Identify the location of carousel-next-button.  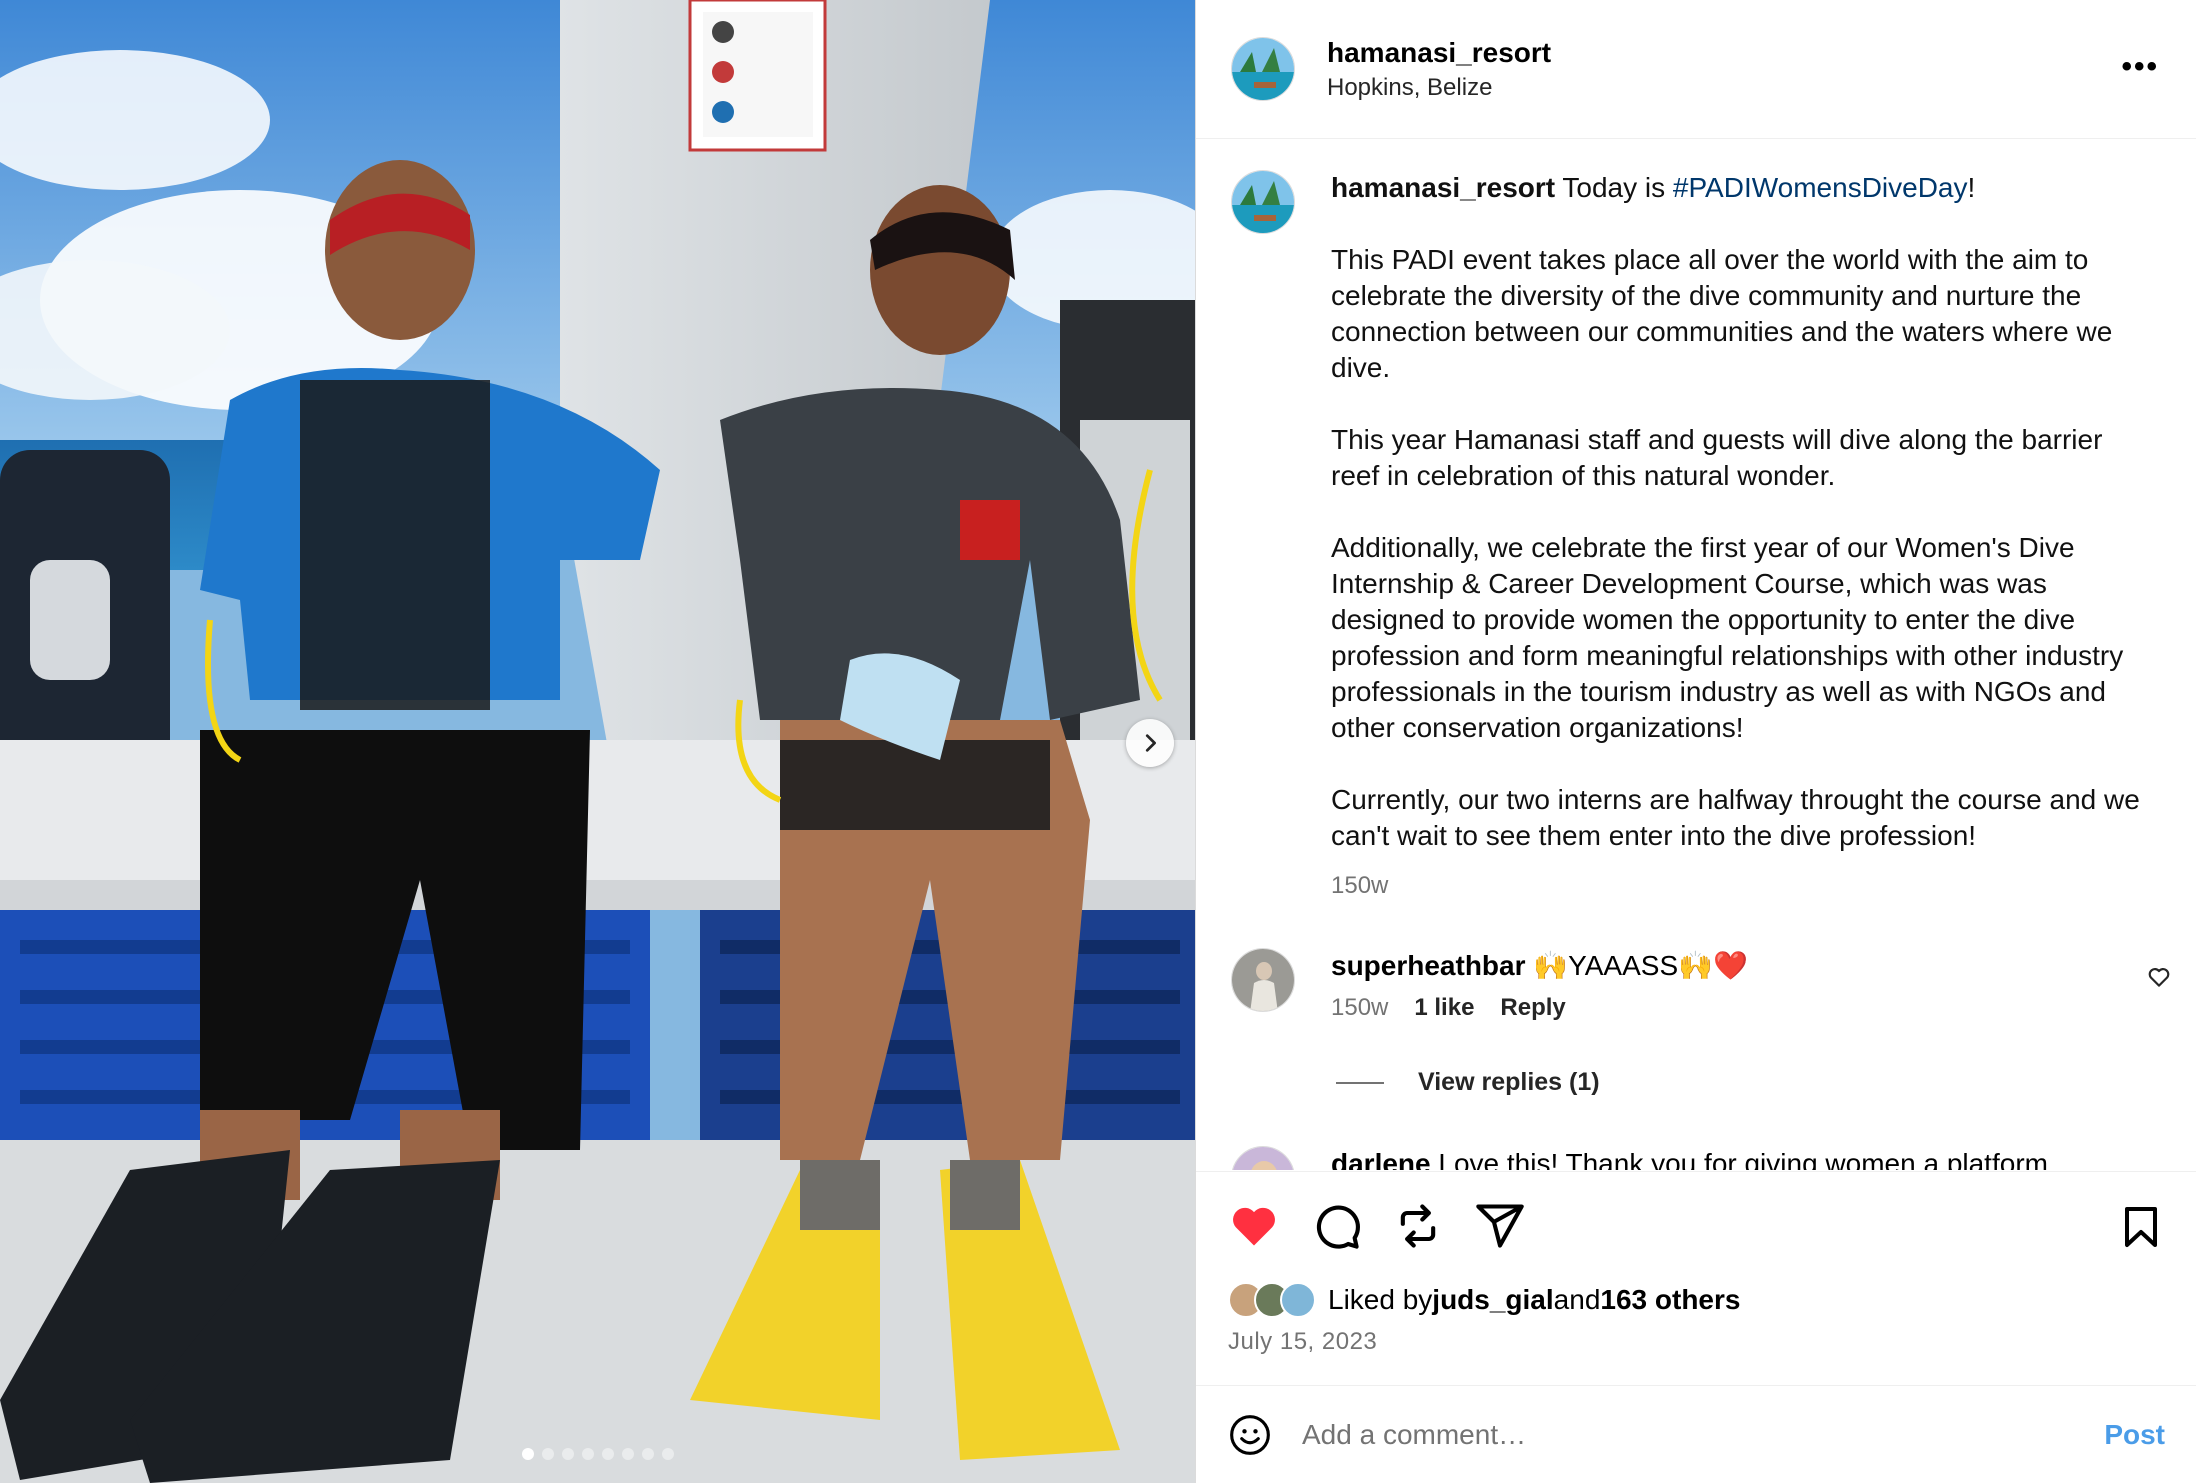
(1150, 743).